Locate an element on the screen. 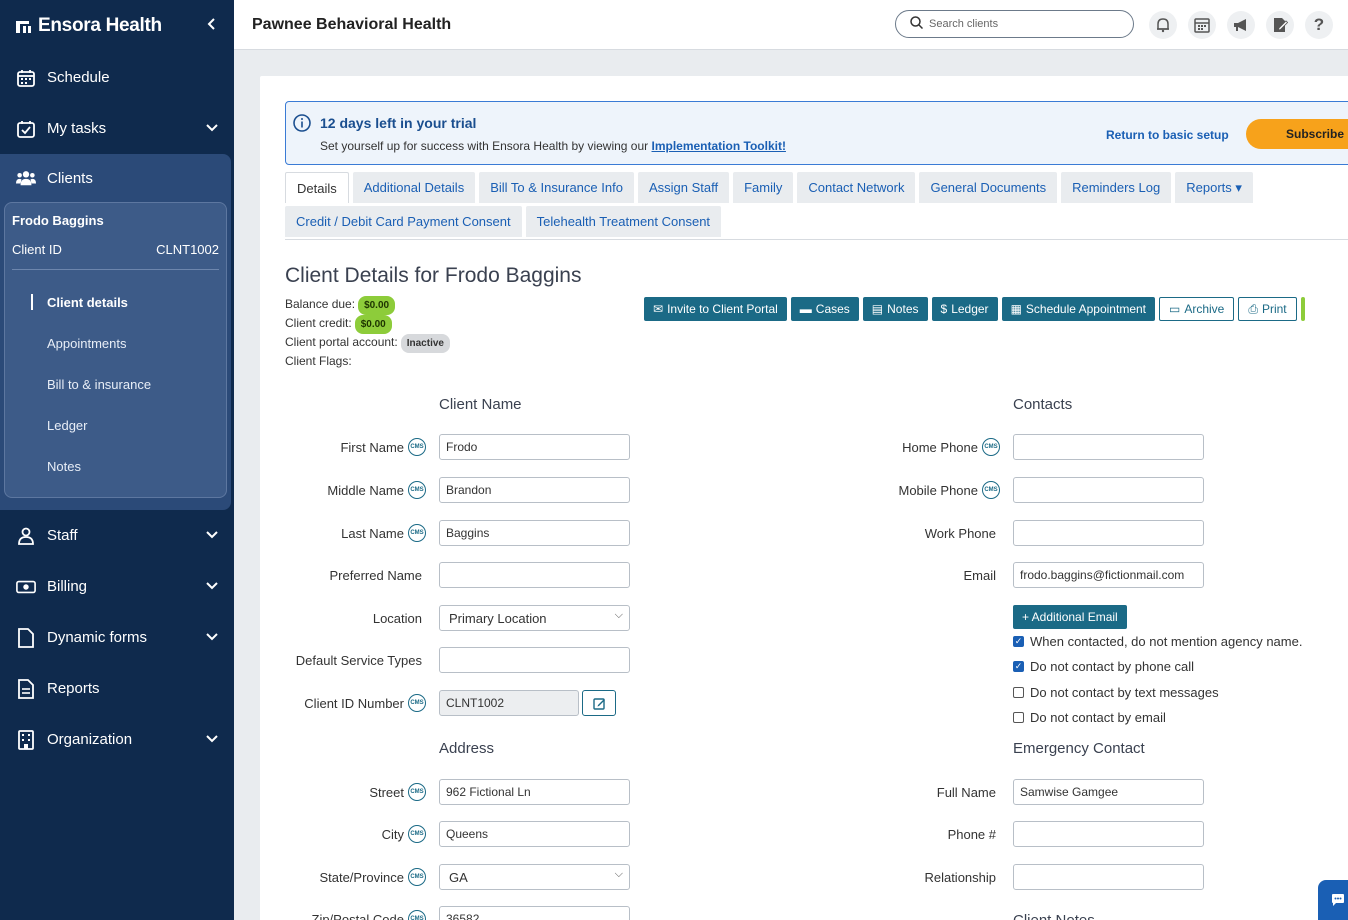 This screenshot has width=1348, height=920. email-input: frodo.baggins@fictionmail.com is located at coordinates (1108, 575).